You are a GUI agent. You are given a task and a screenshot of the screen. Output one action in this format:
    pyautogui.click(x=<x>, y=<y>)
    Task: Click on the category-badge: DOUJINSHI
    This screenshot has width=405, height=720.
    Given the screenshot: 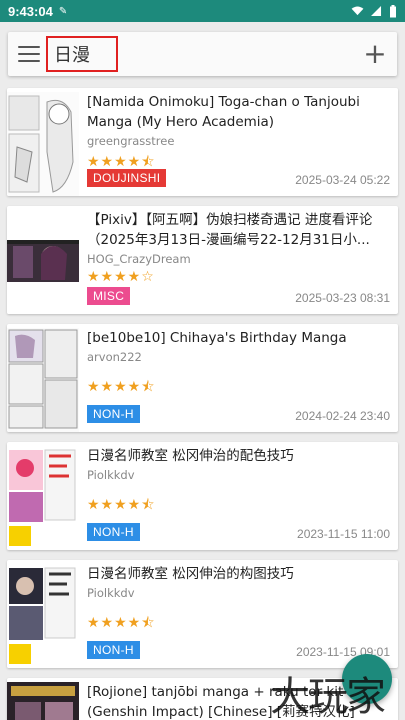 What is the action you would take?
    pyautogui.click(x=127, y=178)
    